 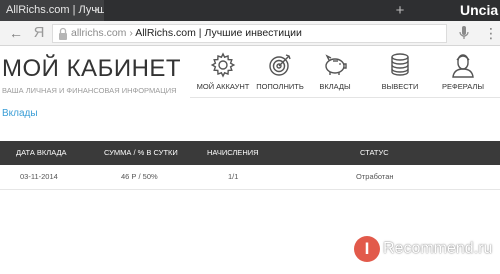 What do you see at coordinates (438, 248) in the screenshot?
I see `watermark-text: Recommend.ru` at bounding box center [438, 248].